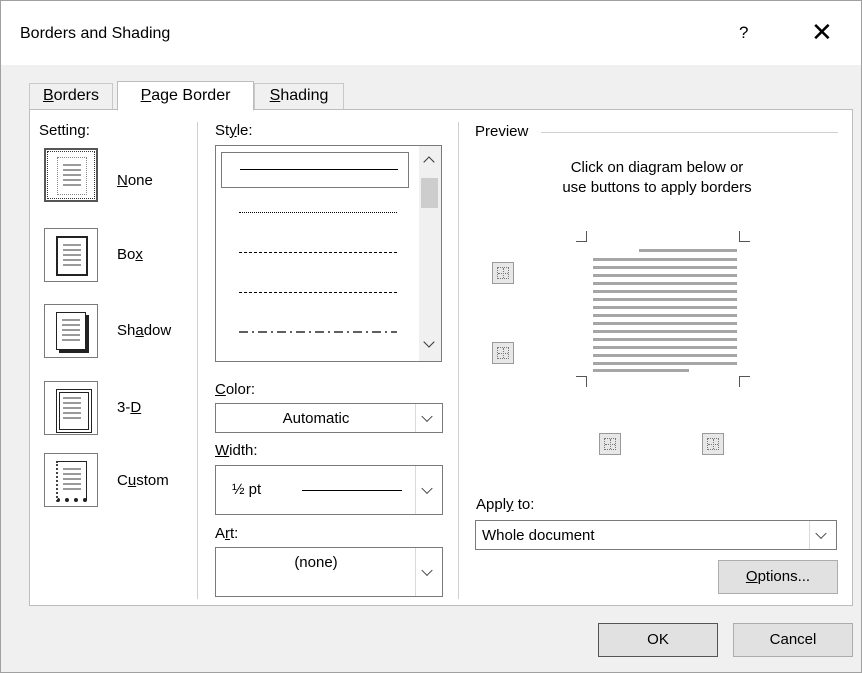  What do you see at coordinates (316, 418) in the screenshot?
I see `color-value: Automatic` at bounding box center [316, 418].